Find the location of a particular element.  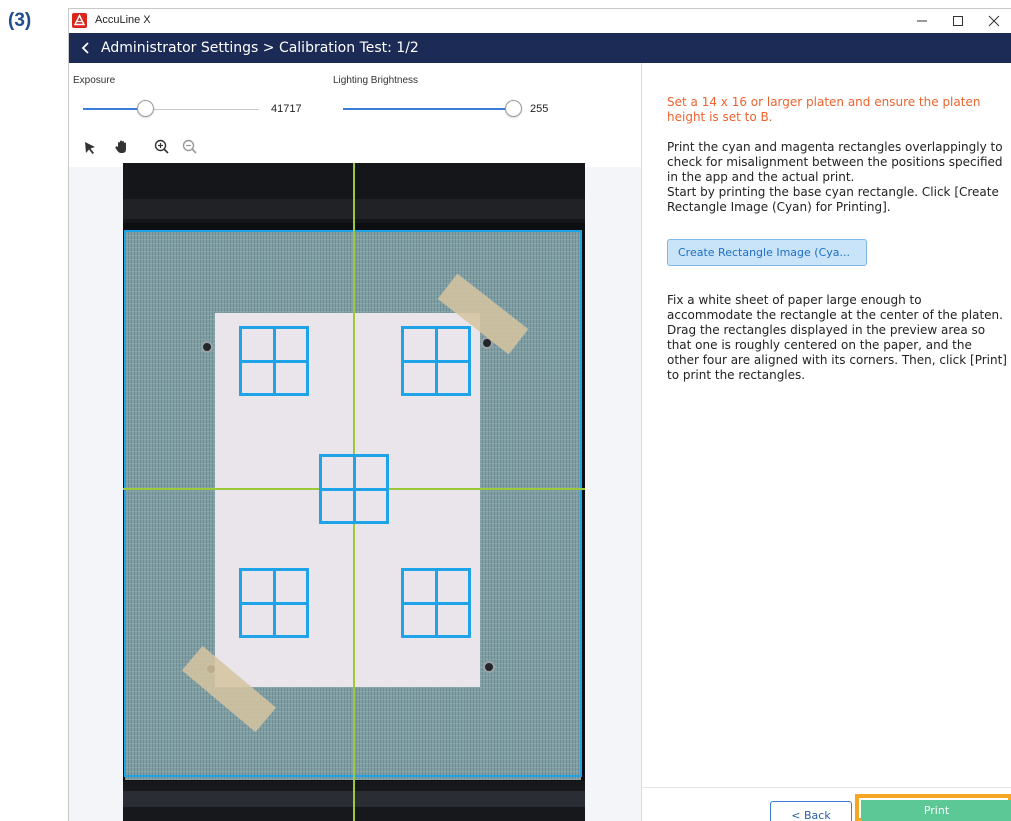

maximize-button is located at coordinates (958, 21).